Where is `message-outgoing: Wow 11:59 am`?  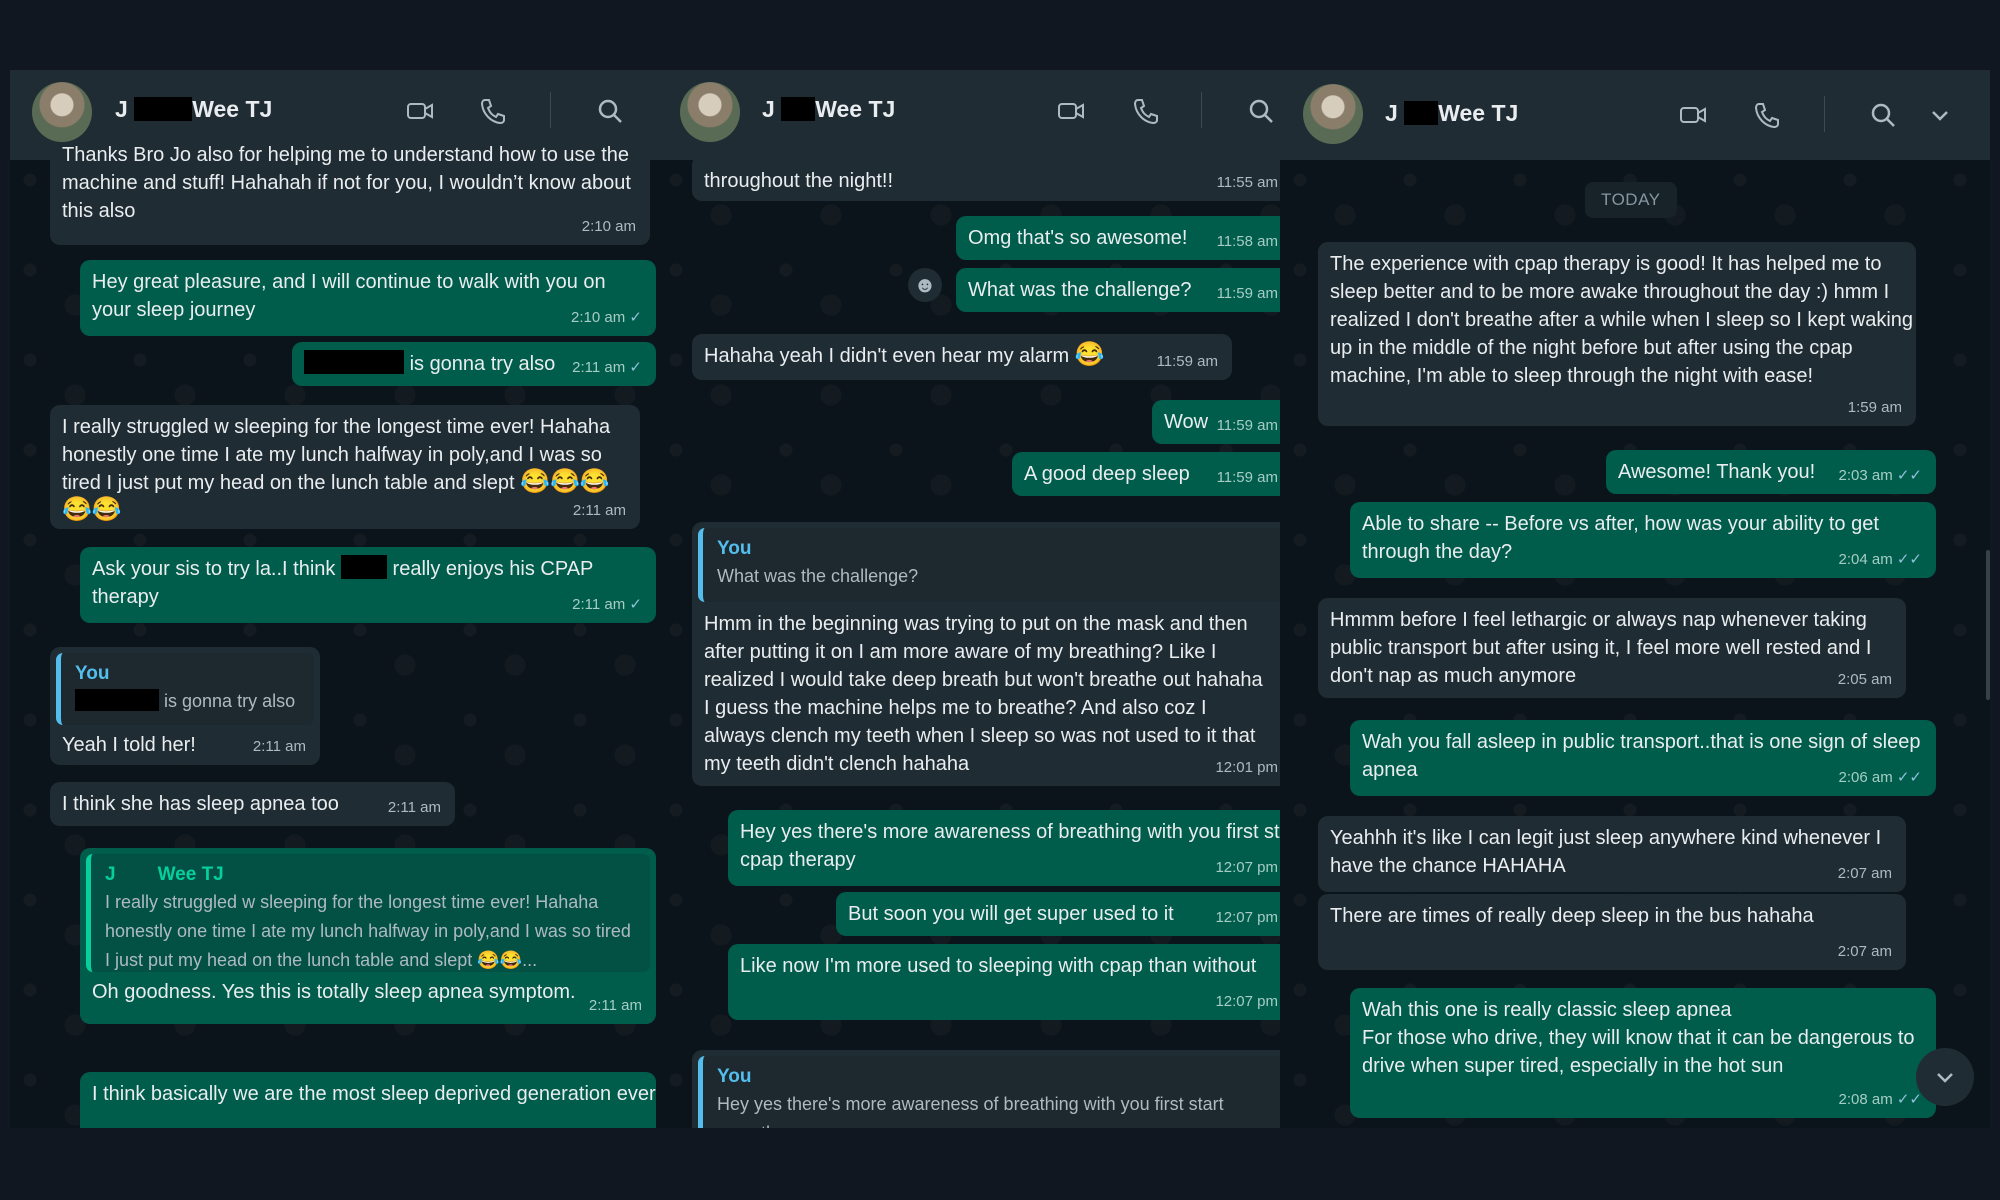 message-outgoing: Wow 11:59 am is located at coordinates (1216, 422).